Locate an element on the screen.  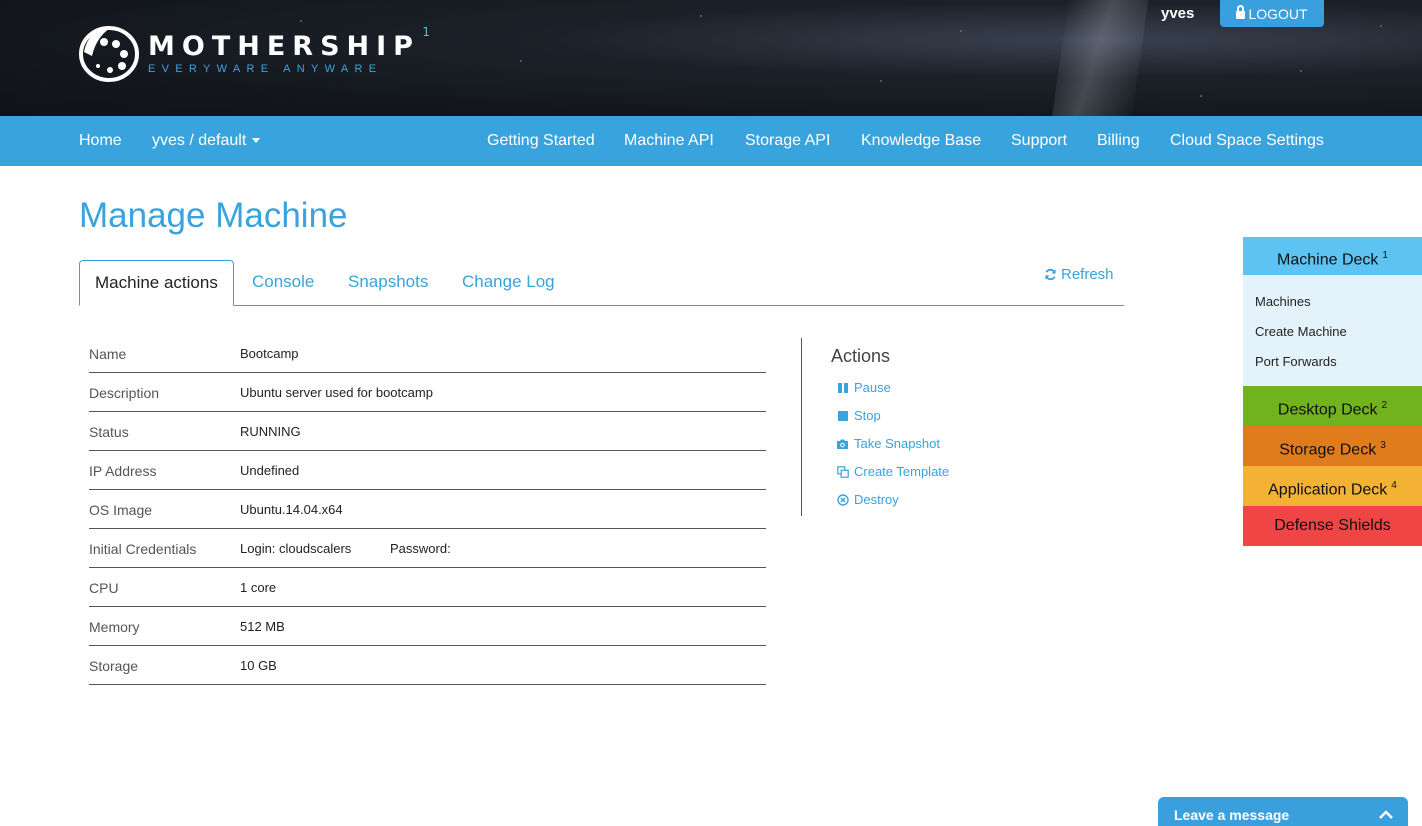
nav-getting-started: Getting Started is located at coordinates (541, 141).